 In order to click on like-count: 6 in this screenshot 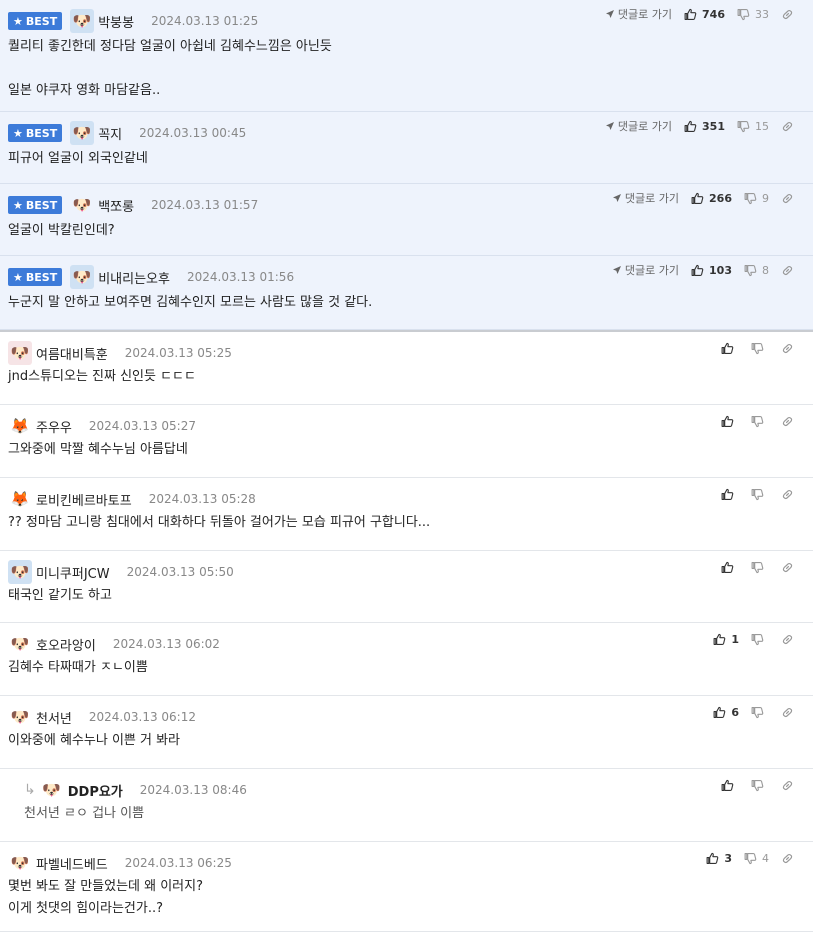, I will do `click(735, 712)`.